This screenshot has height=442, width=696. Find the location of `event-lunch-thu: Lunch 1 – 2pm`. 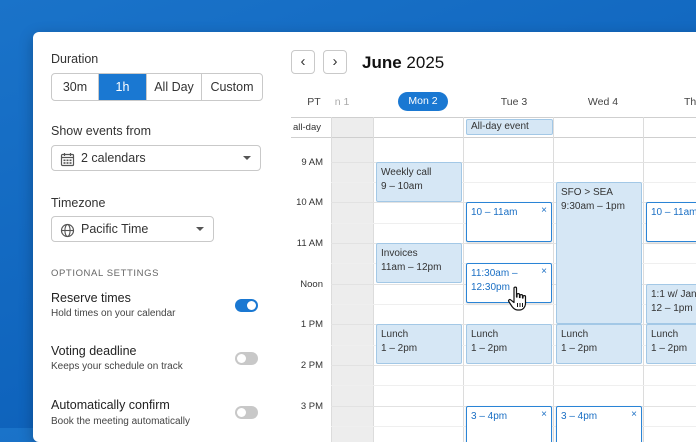

event-lunch-thu: Lunch 1 – 2pm is located at coordinates (671, 344).